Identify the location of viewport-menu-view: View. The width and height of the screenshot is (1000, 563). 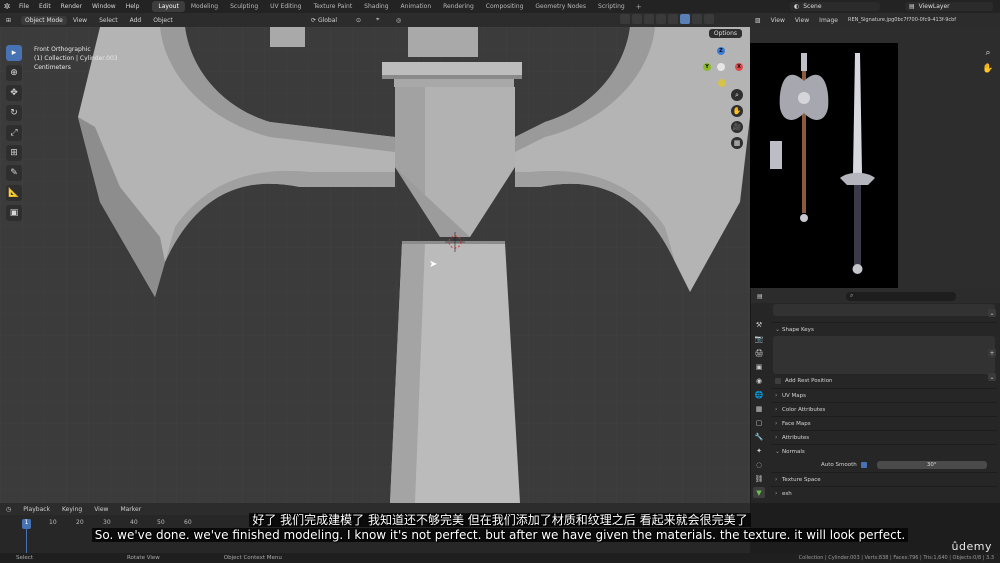
(80, 20).